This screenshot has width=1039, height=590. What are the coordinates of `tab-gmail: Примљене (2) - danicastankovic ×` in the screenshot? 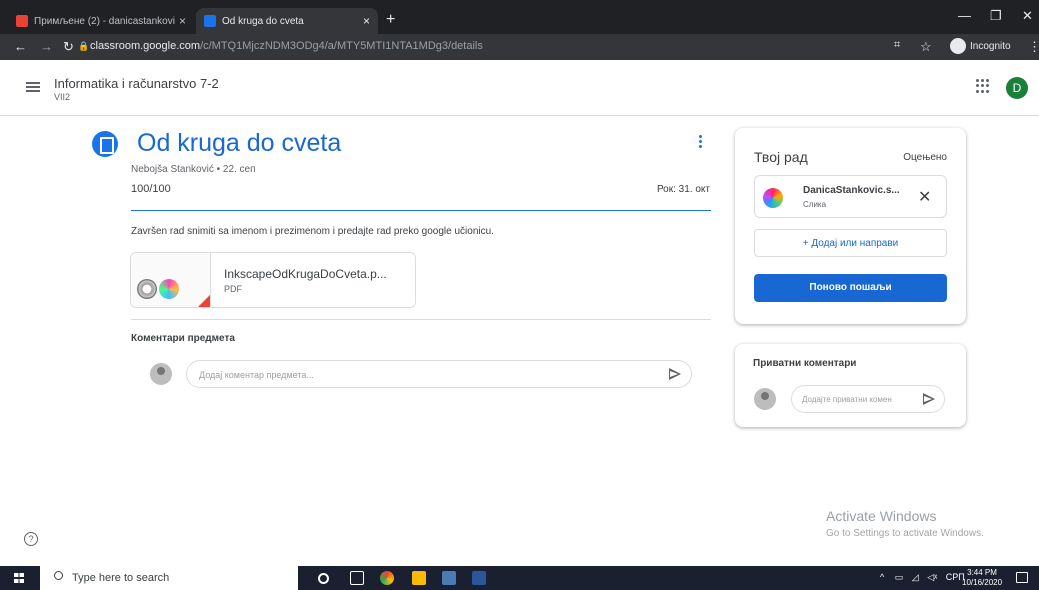 It's located at (101, 21).